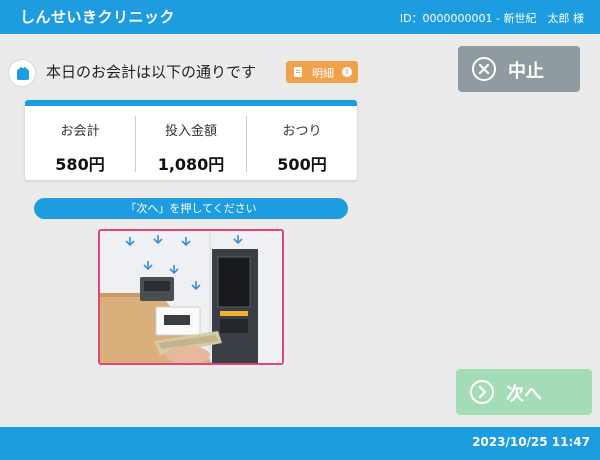  What do you see at coordinates (484, 69) in the screenshot?
I see `close-circle-icon` at bounding box center [484, 69].